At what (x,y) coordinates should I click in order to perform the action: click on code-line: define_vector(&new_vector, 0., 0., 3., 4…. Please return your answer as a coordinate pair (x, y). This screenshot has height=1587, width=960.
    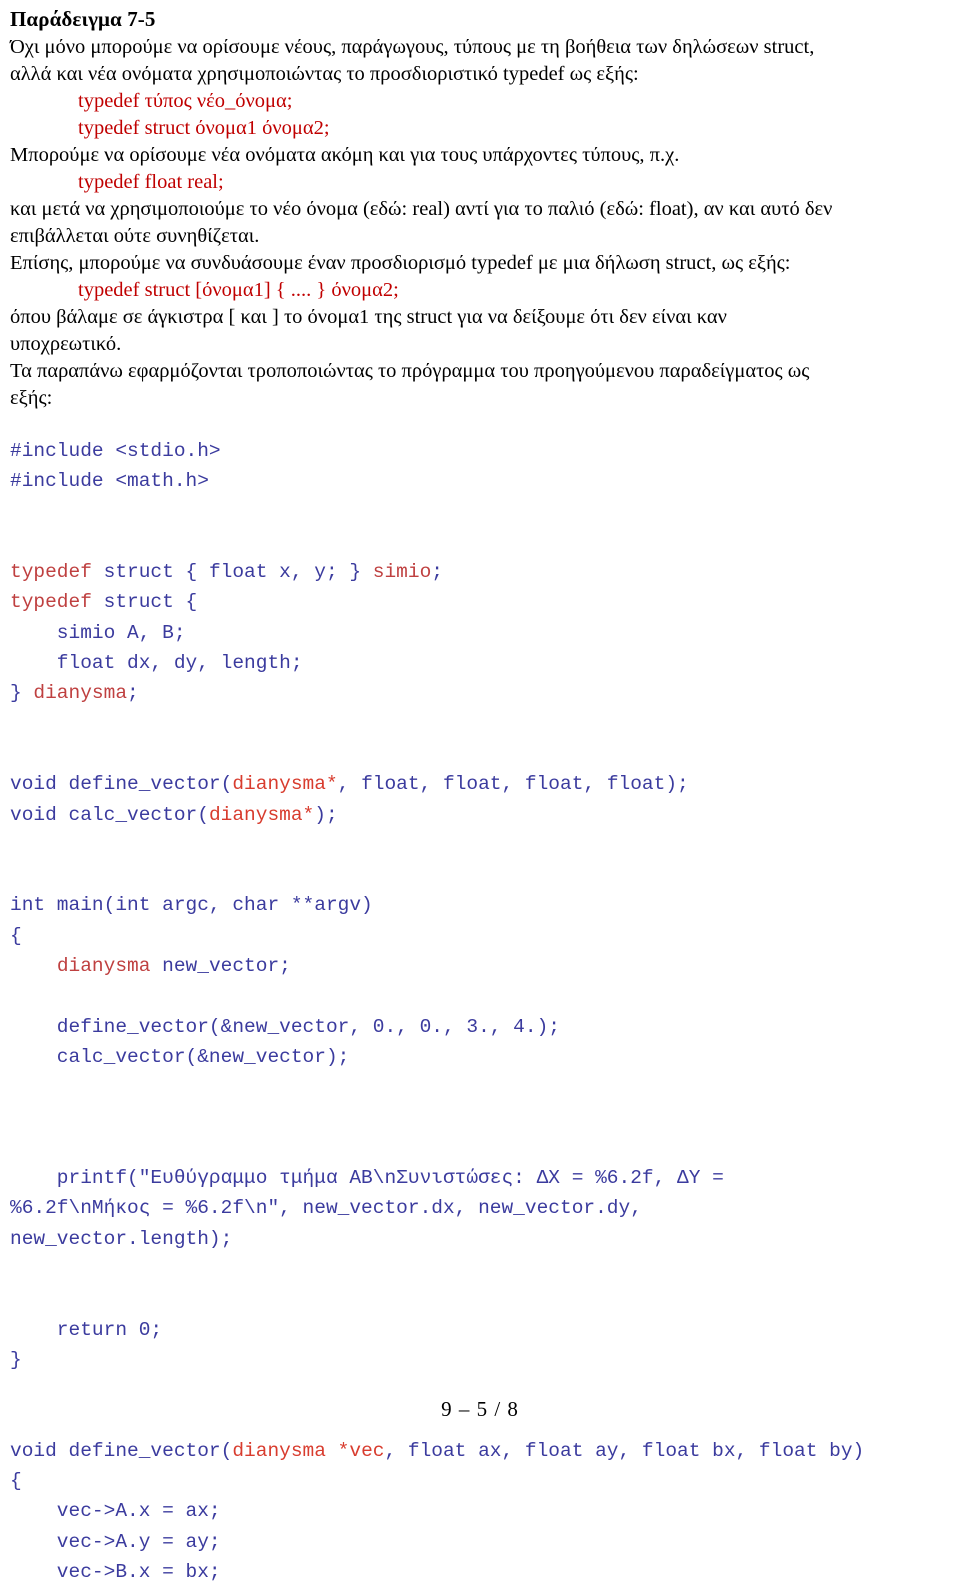
    Looking at the image, I should click on (480, 1027).